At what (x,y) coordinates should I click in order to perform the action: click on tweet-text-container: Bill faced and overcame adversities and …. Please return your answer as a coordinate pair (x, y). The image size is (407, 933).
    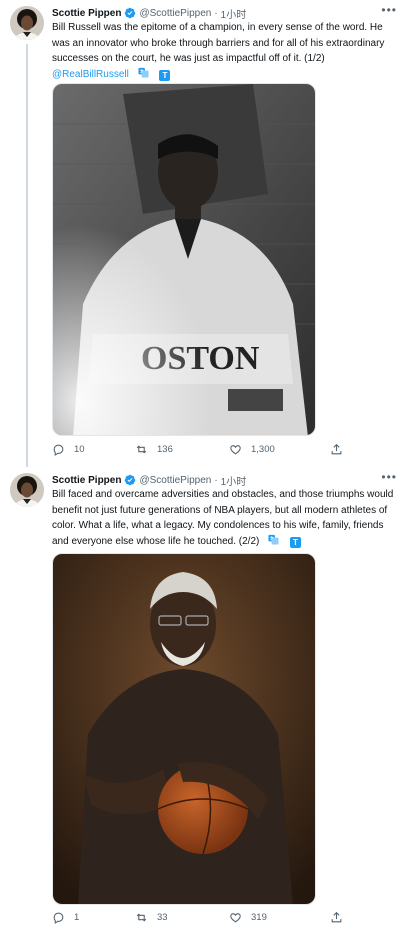
    Looking at the image, I should click on (226, 518).